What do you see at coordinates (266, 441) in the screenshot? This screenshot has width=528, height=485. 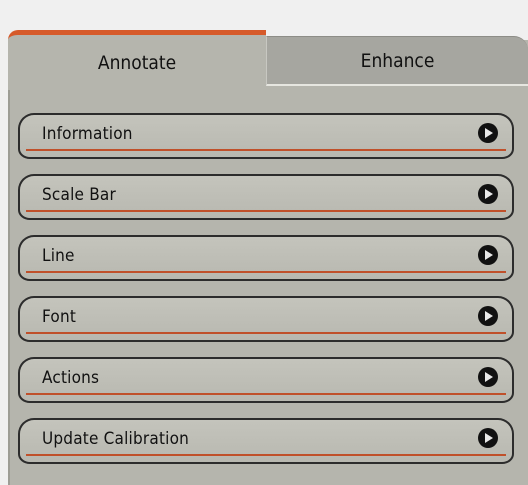 I see `section-update-calibration-button: Update Calibration` at bounding box center [266, 441].